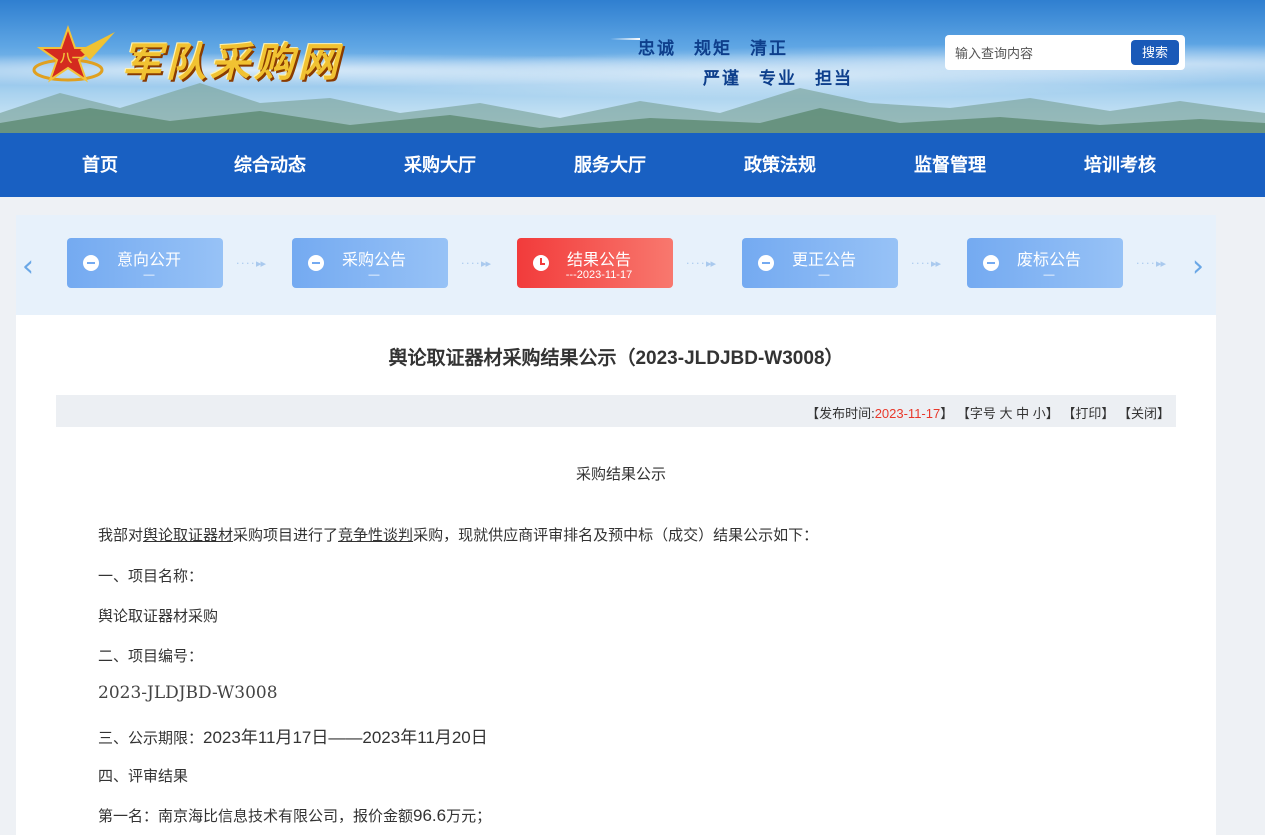  I want to click on army-emblem-logo: 八一, so click(73, 53).